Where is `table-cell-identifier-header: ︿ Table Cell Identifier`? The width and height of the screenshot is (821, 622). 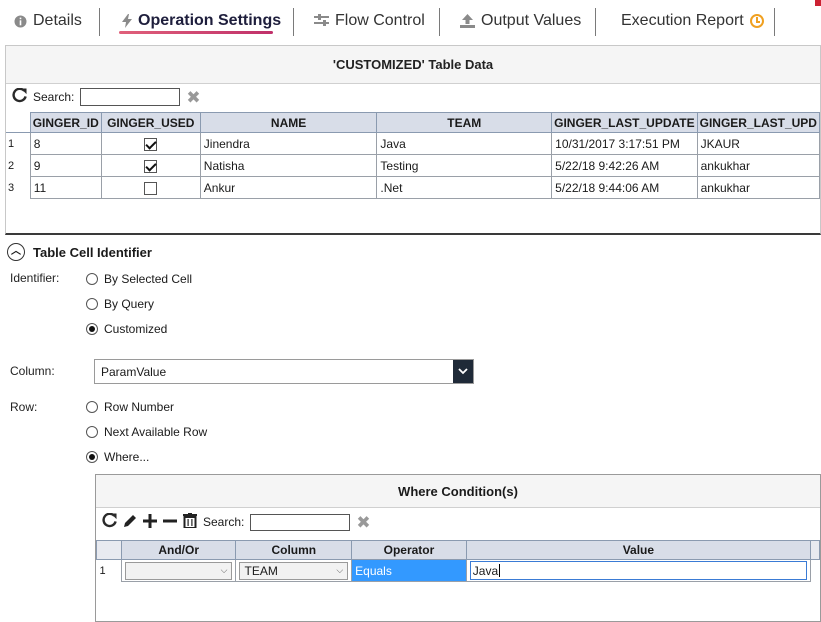
table-cell-identifier-header: ︿ Table Cell Identifier is located at coordinates (79, 252).